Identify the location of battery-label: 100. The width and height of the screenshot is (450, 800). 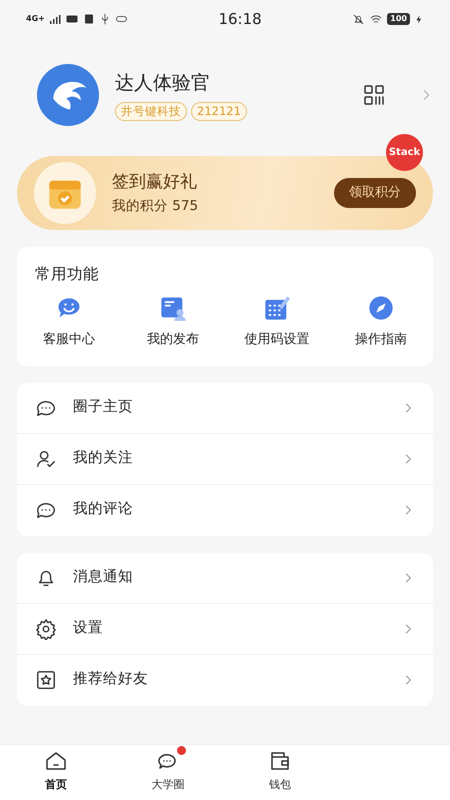
(398, 19).